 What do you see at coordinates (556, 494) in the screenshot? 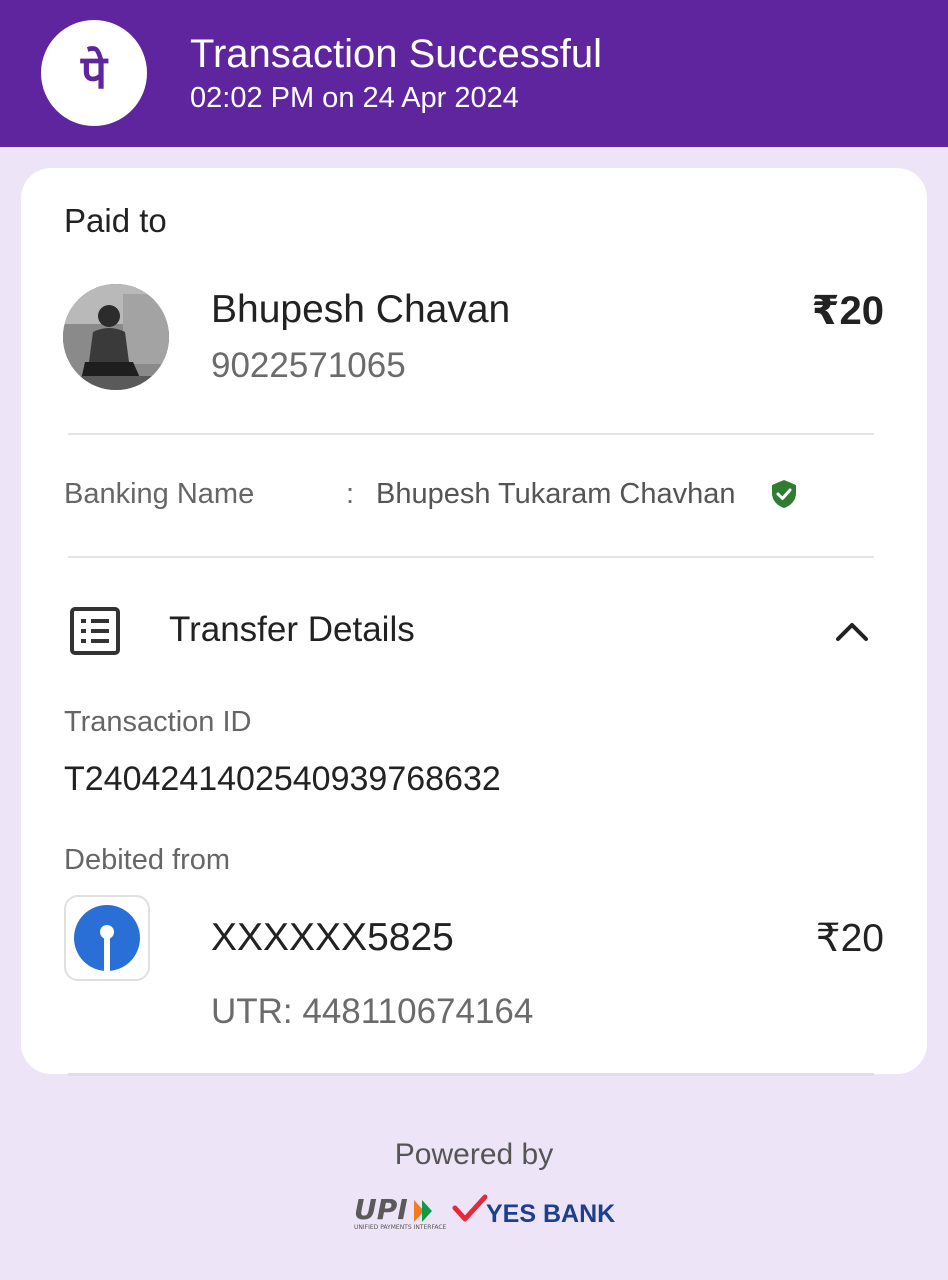
I see `banking-name-value: Bhupesh Tukaram Chavhan` at bounding box center [556, 494].